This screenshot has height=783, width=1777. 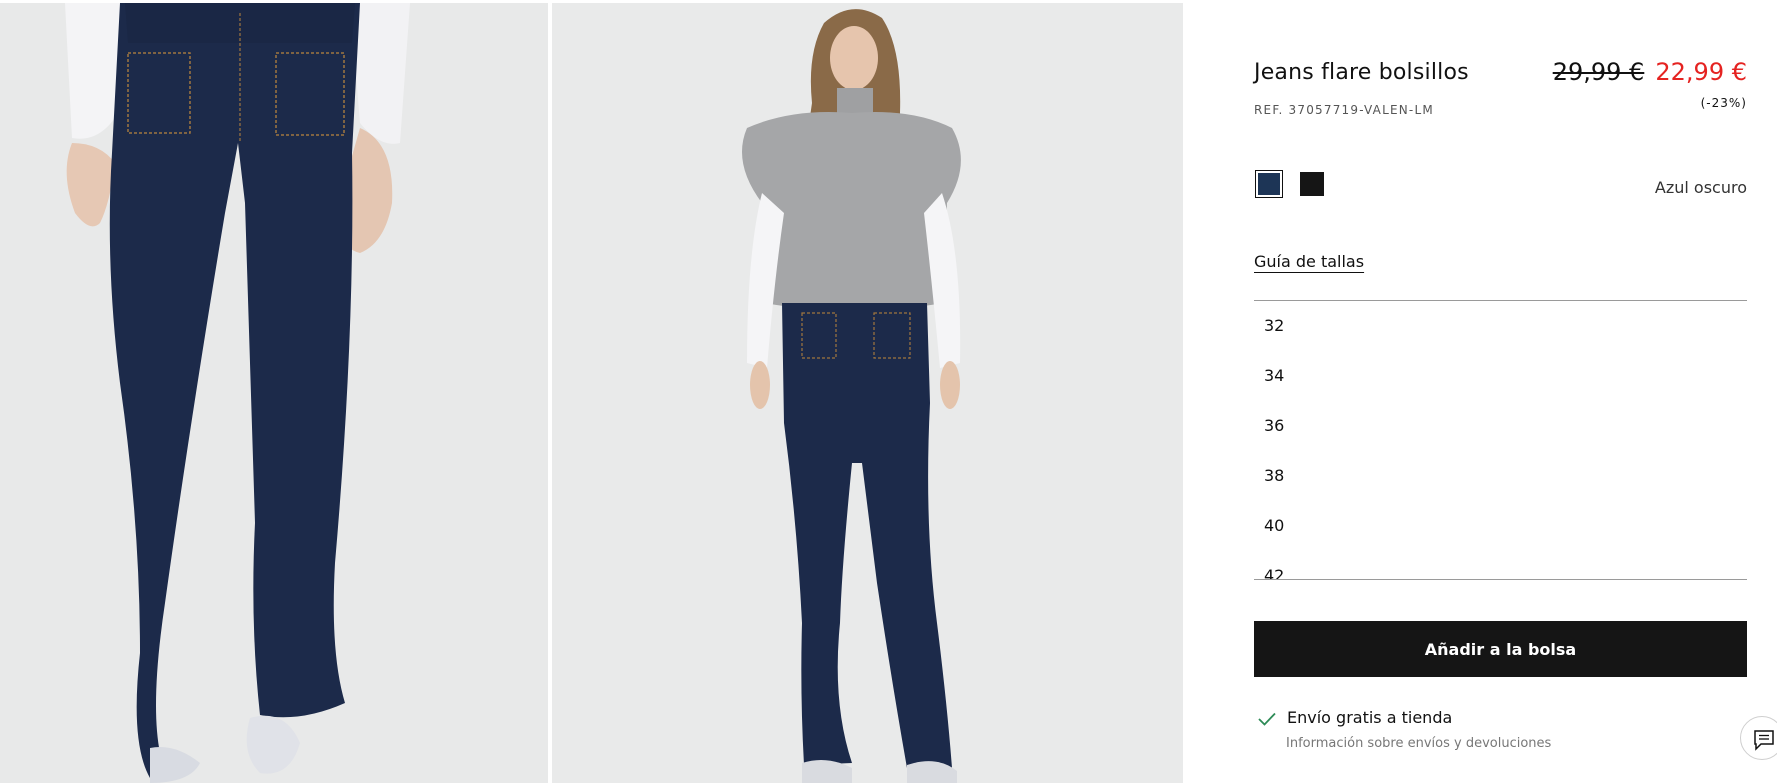 What do you see at coordinates (1370, 717) in the screenshot?
I see `free-shipping-text: Envío gratis a tienda` at bounding box center [1370, 717].